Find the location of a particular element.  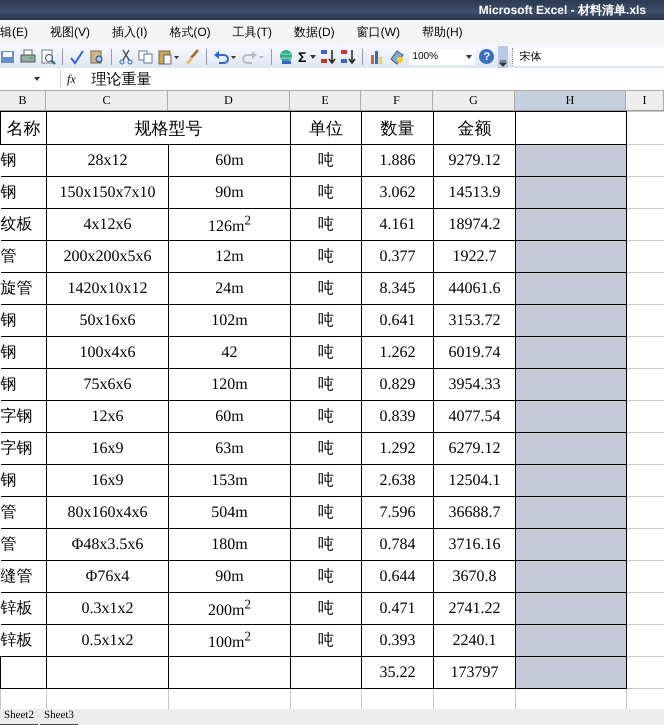

sort-descending-icon is located at coordinates (348, 56).